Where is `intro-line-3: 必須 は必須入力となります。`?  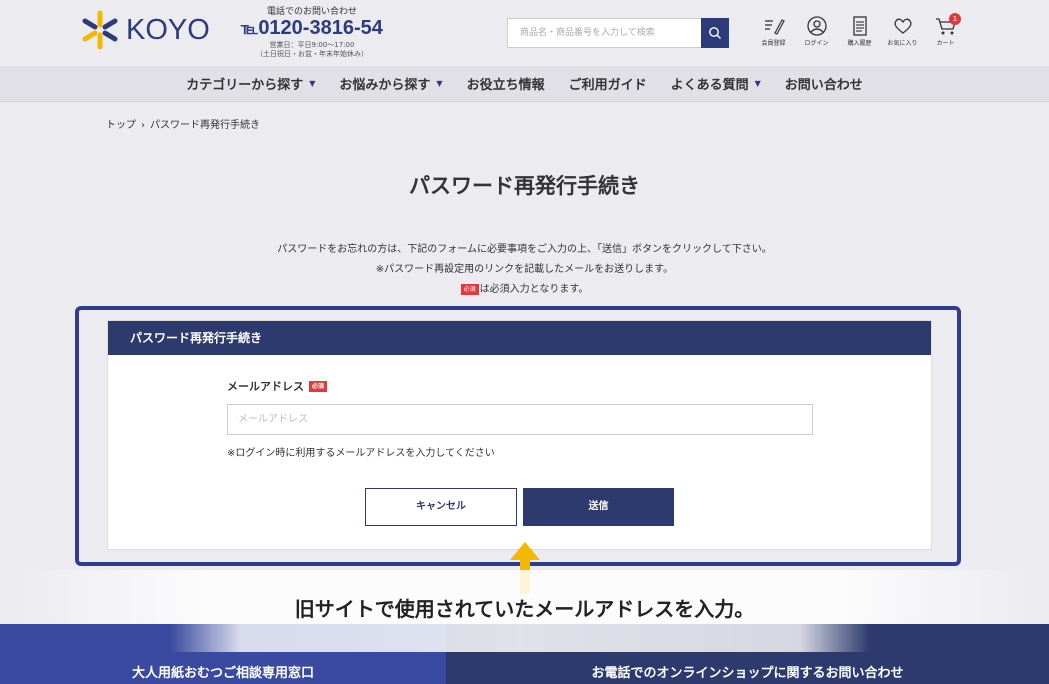
intro-line-3: 必須 は必須入力となります。 is located at coordinates (524, 290).